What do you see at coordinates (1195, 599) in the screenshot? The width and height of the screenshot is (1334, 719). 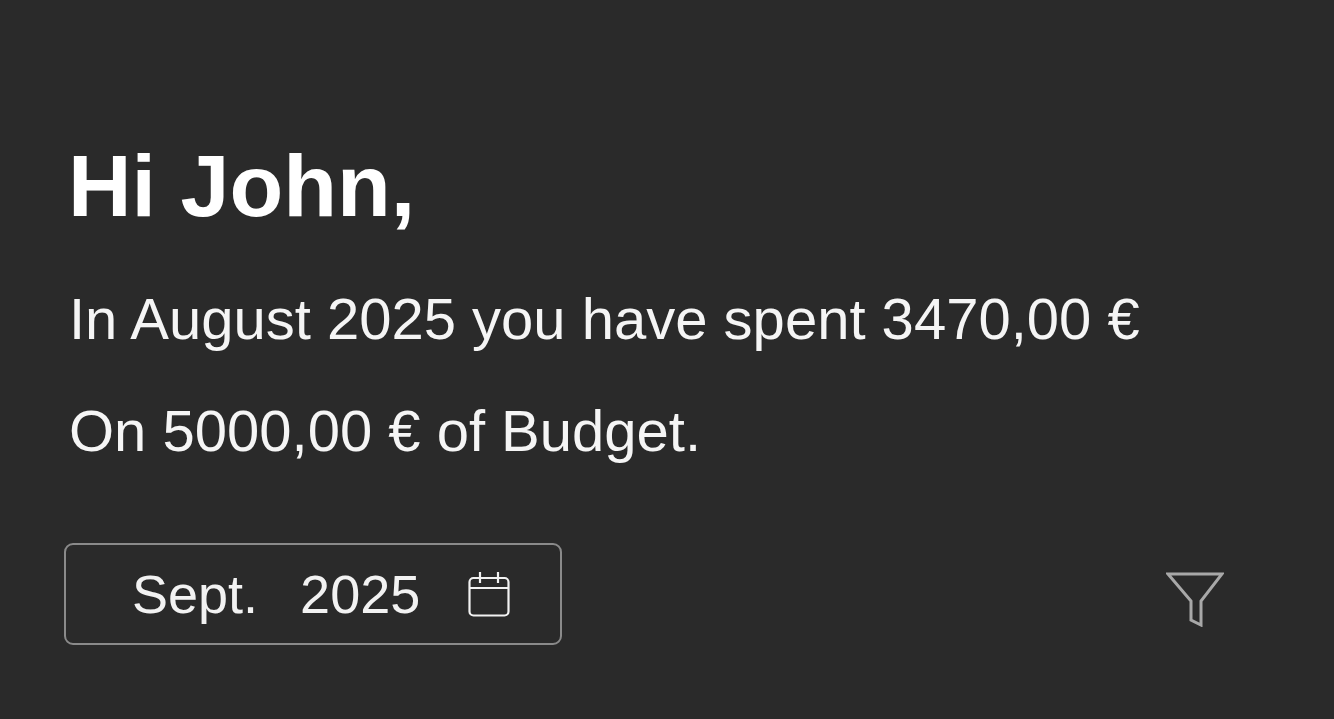 I see `filter-icon` at bounding box center [1195, 599].